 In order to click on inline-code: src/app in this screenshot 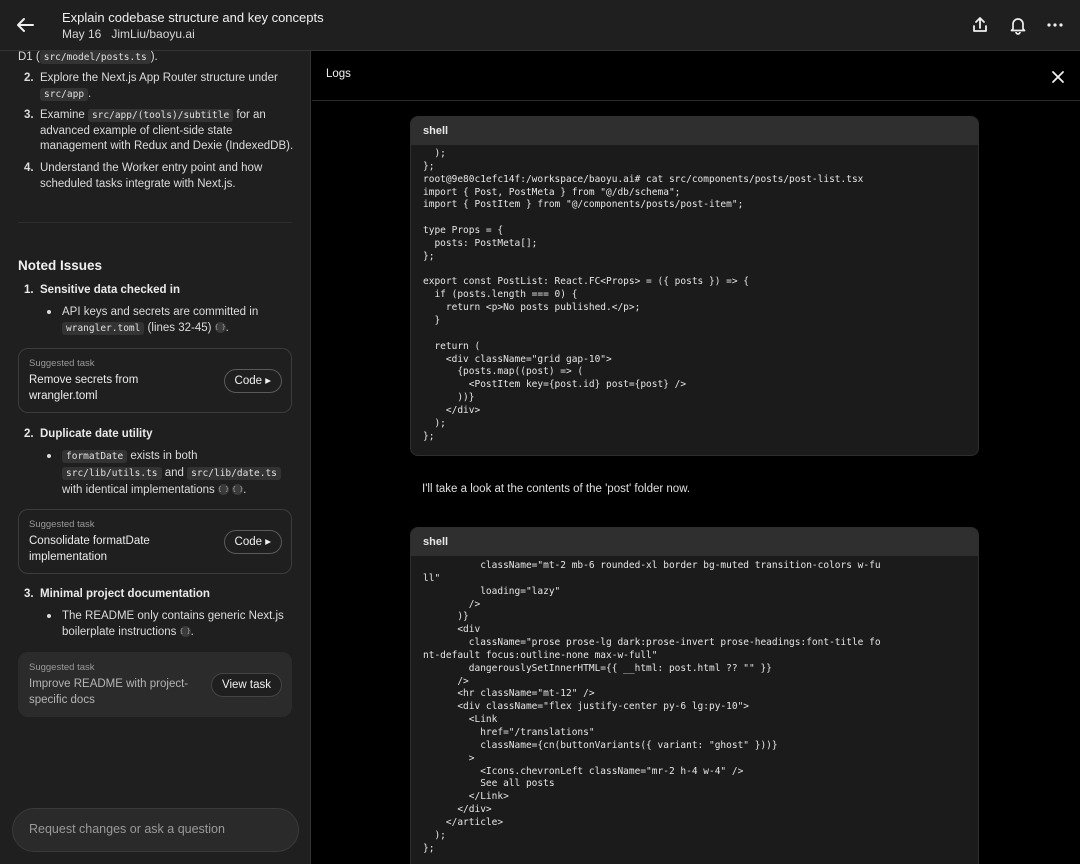, I will do `click(64, 94)`.